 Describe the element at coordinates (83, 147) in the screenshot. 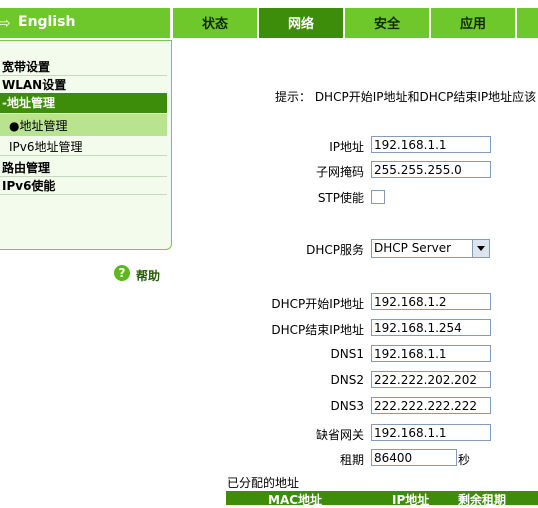

I see `sidebar-subitem-ipv6-address: IPv6地址管理` at that location.